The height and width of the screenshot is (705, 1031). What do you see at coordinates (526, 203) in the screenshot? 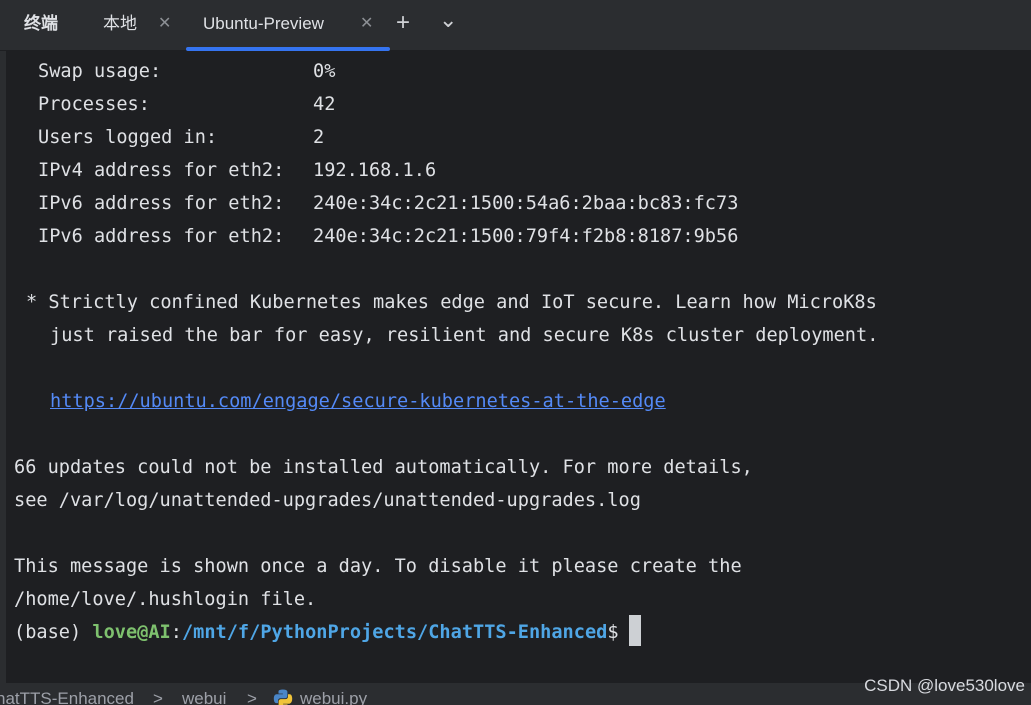
I see `info-value: 240e:34c:2c21:1500:54a6:2baa:bc83:fc73` at bounding box center [526, 203].